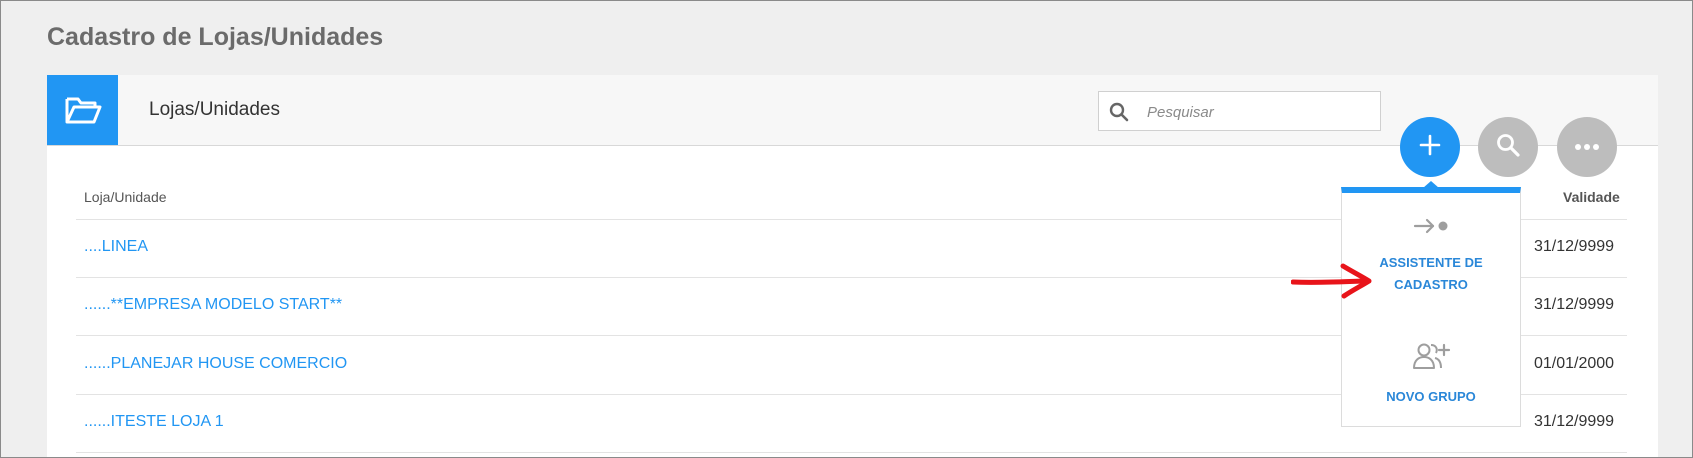  What do you see at coordinates (214, 109) in the screenshot?
I see `panel-title: Lojas/Unidades` at bounding box center [214, 109].